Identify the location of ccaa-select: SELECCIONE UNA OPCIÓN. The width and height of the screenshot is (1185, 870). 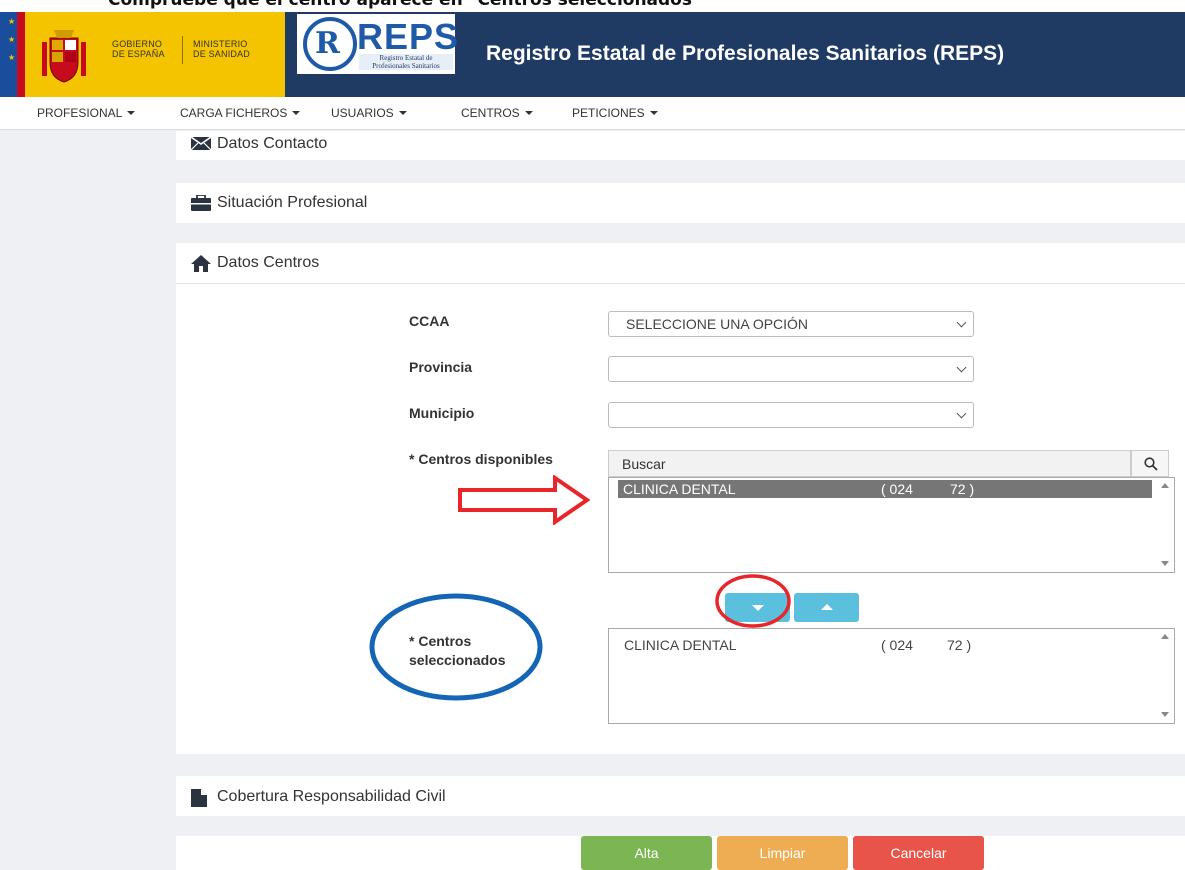
(791, 324).